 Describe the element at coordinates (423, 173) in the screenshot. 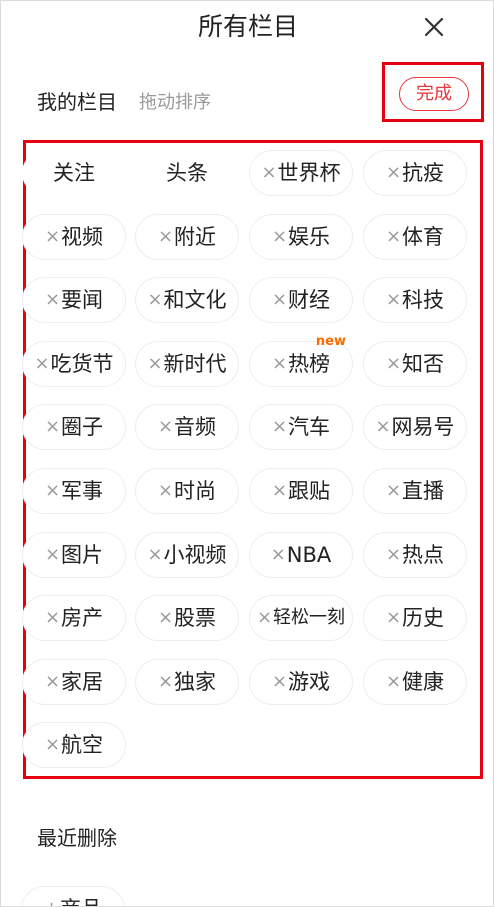

I see `column-chip-label: 抗疫` at that location.